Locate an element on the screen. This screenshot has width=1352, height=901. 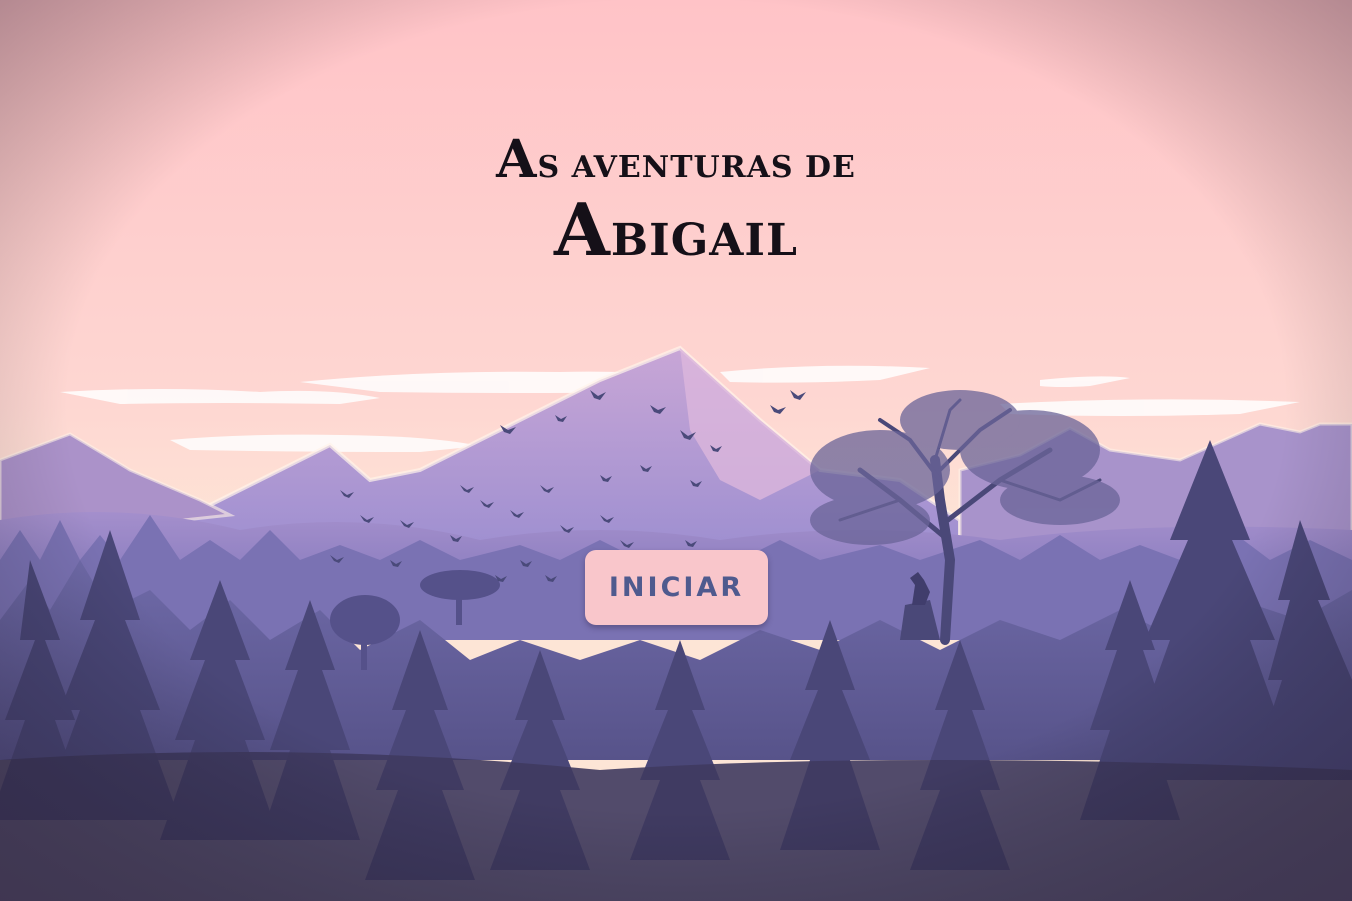
game-title-line-1: AS AVENTURAS DE is located at coordinates (676, 164).